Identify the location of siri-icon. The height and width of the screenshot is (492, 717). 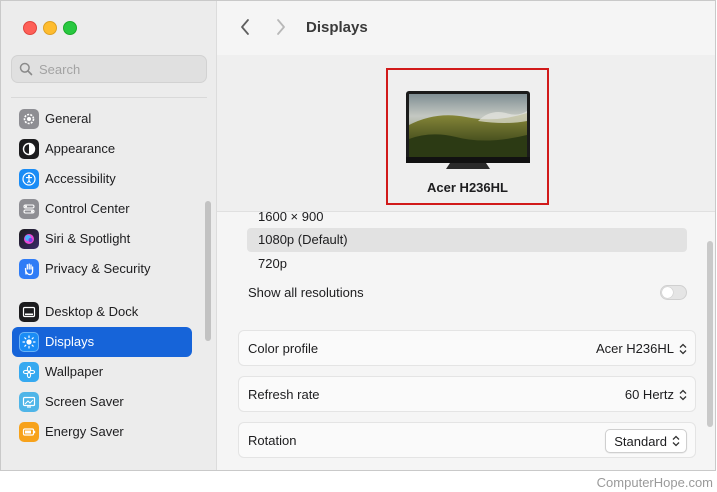
(29, 239).